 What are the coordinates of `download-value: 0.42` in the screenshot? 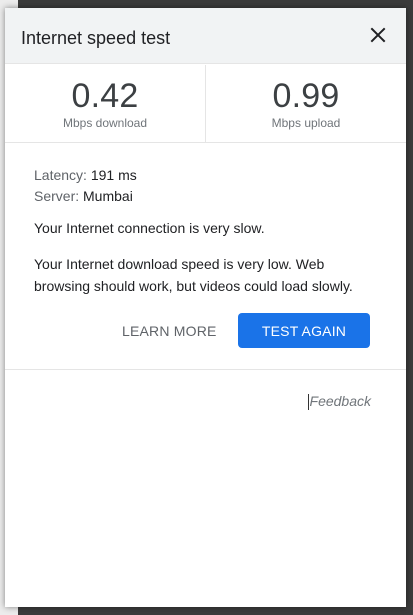 It's located at (105, 96).